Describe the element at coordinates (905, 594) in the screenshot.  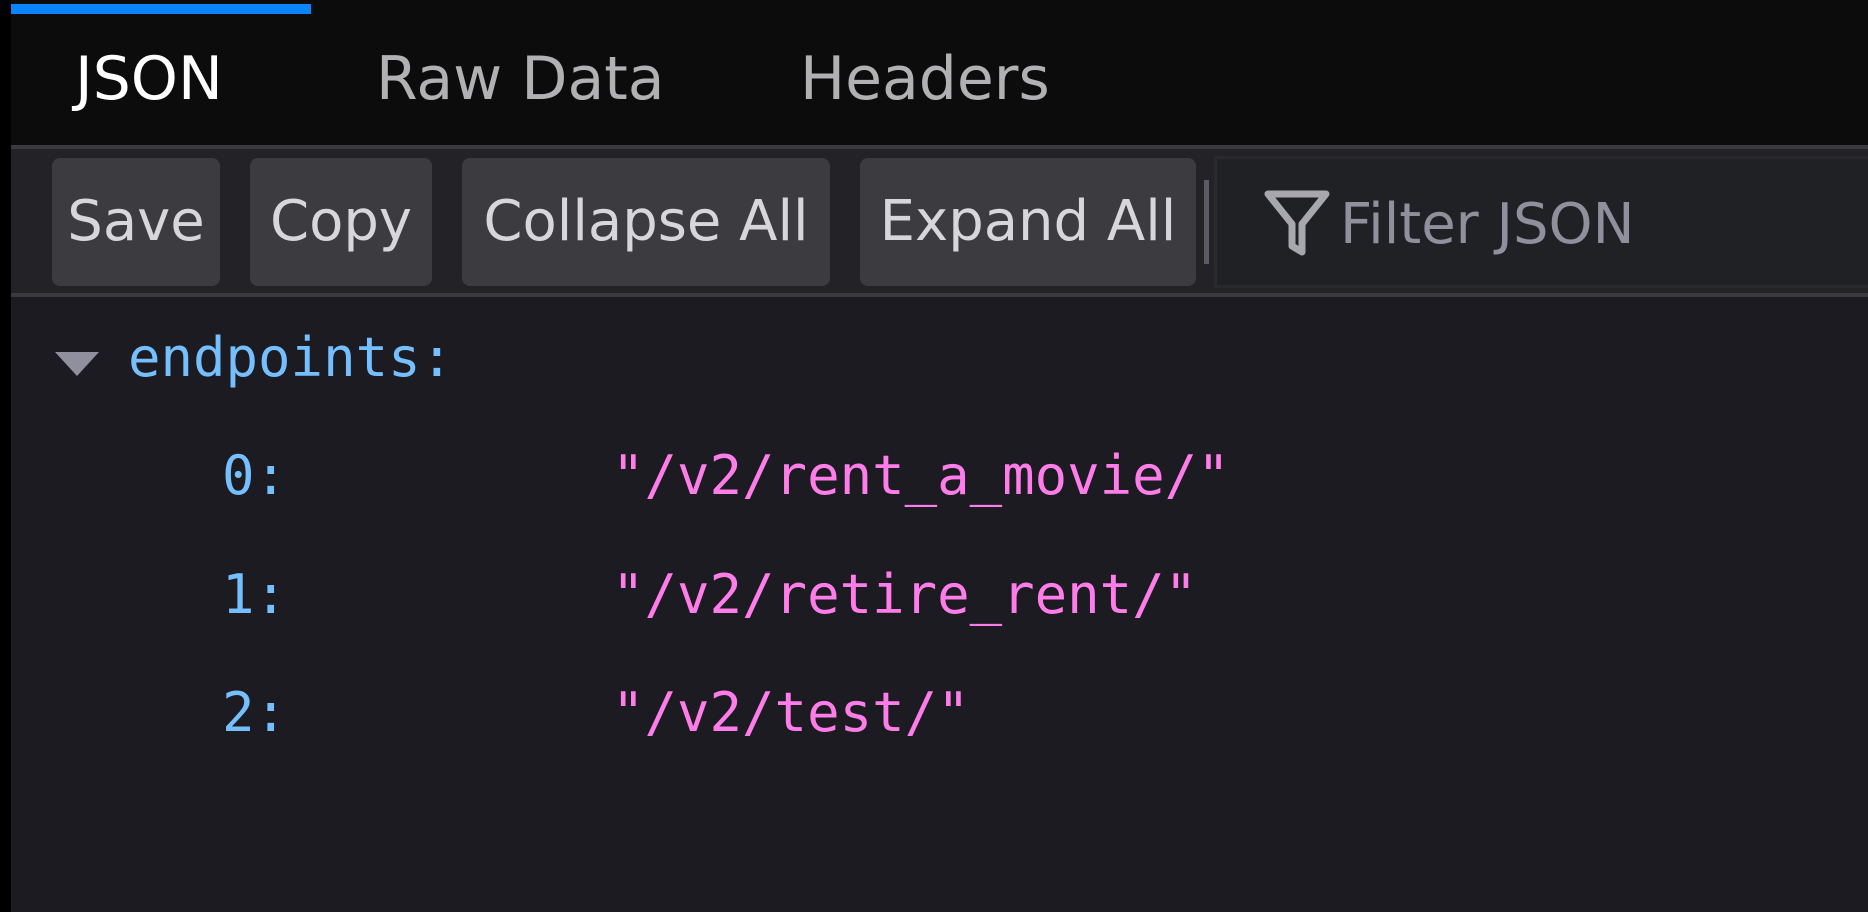
I see `json-item-value: "/v2/retire_rent/"` at that location.